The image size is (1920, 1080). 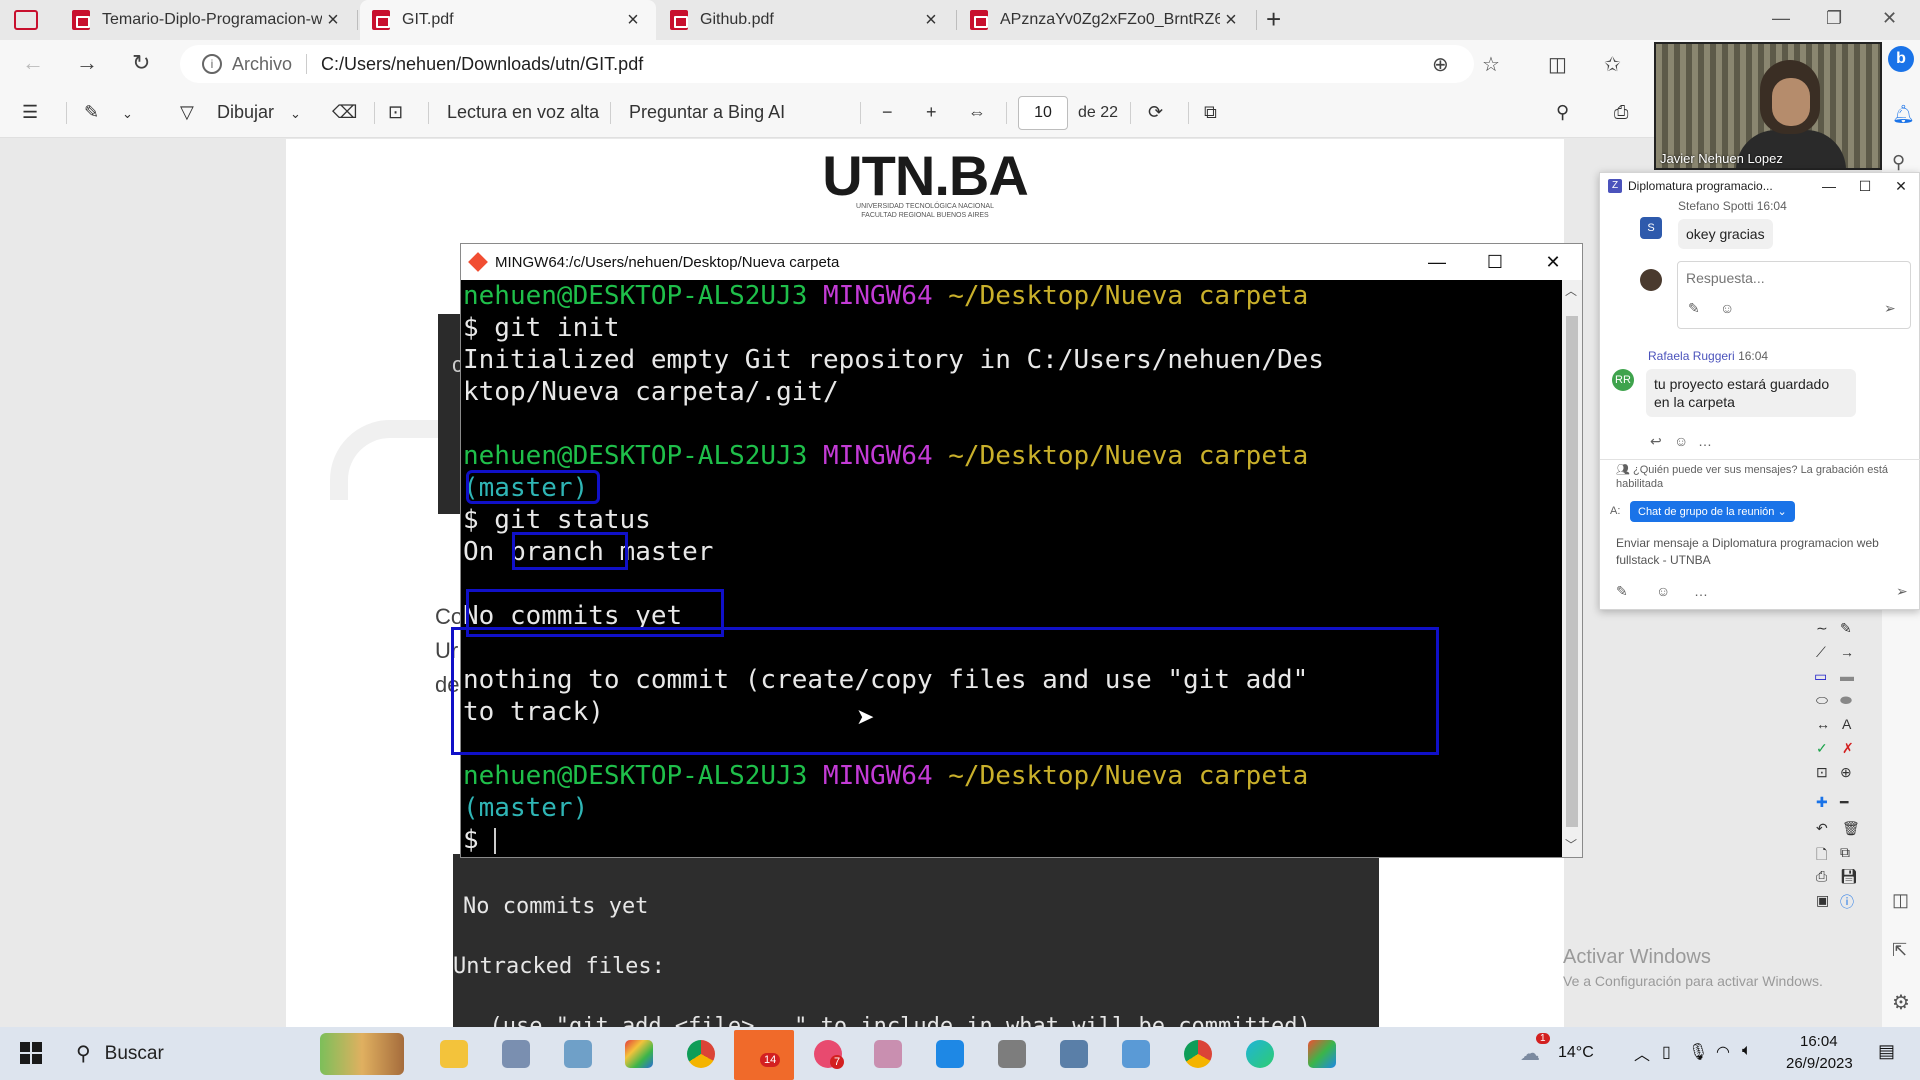 What do you see at coordinates (1440, 64) in the screenshot?
I see `zoom-icon: ⊕` at bounding box center [1440, 64].